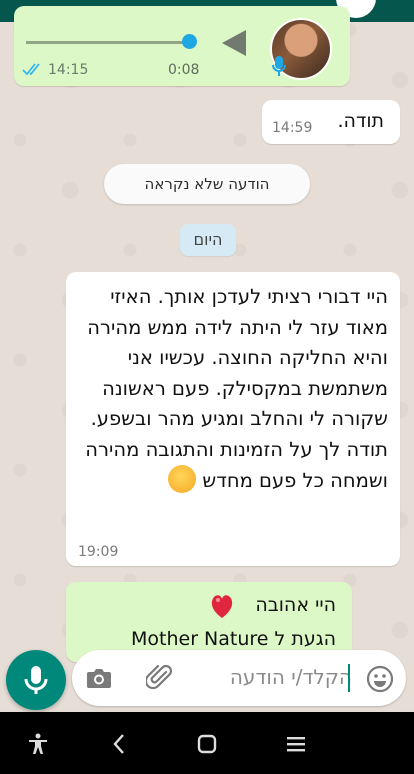 The image size is (414, 774). Describe the element at coordinates (68, 70) in the screenshot. I see `voice-timestamp: 14:15` at that location.